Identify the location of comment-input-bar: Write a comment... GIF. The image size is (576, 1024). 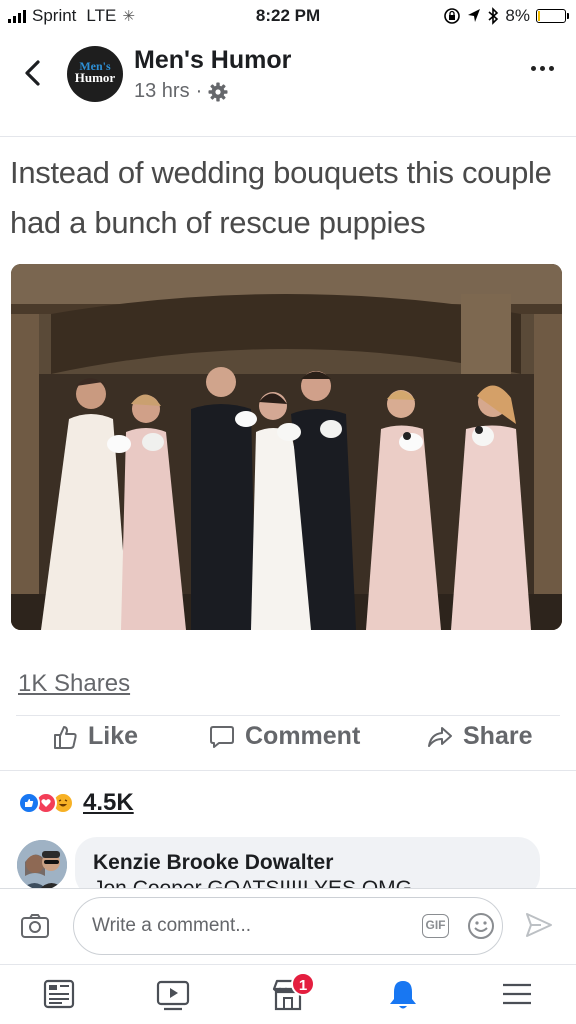
(288, 926).